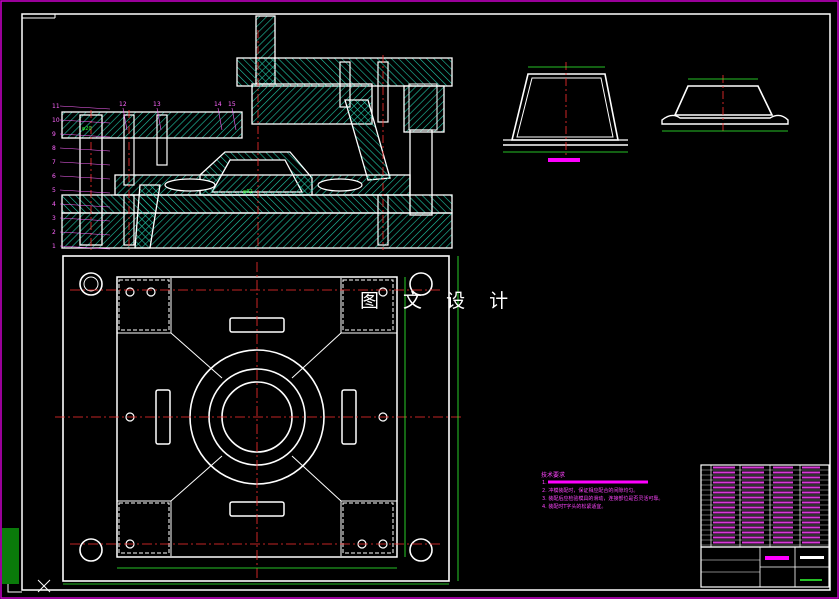 The image size is (839, 599). What do you see at coordinates (725, 119) in the screenshot?
I see `blank-flange` at bounding box center [725, 119].